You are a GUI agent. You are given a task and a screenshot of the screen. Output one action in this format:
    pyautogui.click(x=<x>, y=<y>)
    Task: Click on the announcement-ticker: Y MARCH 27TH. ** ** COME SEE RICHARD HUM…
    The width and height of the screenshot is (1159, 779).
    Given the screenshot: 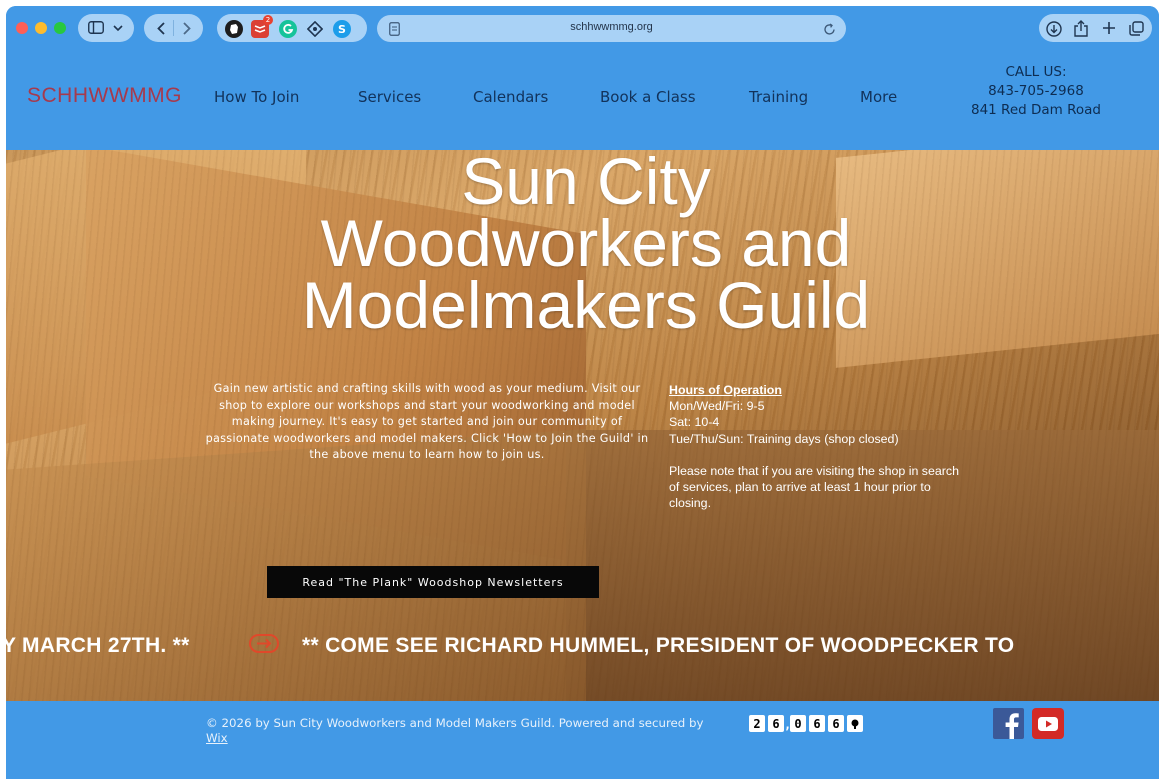 What is the action you would take?
    pyautogui.click(x=582, y=648)
    